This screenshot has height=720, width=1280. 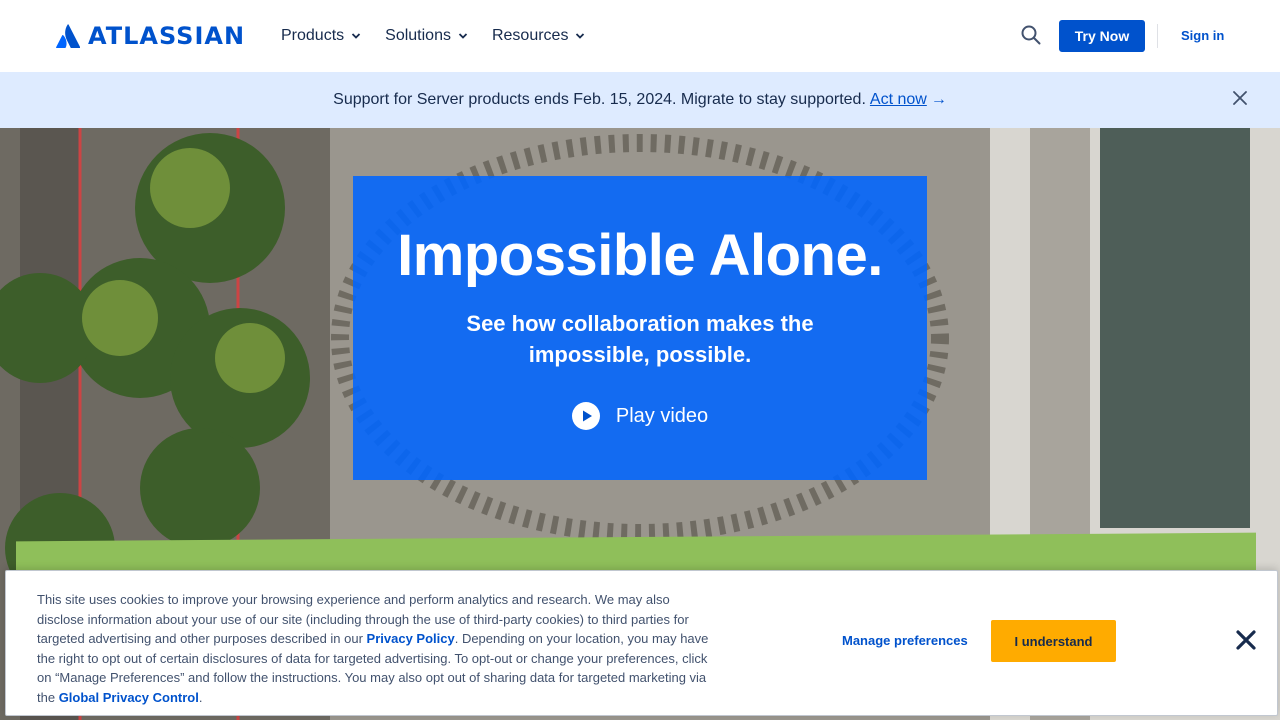 I want to click on nav-solutions: Solutions, so click(x=426, y=36).